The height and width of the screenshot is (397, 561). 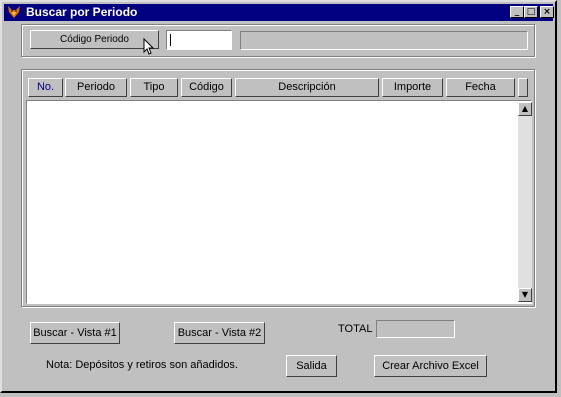 I want to click on codigo-periodo-label: Código Periodo, so click(x=94, y=39).